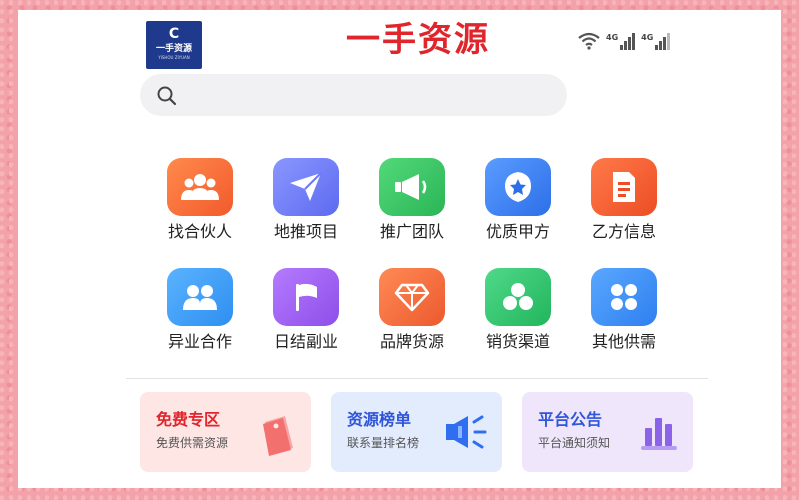  Describe the element at coordinates (416, 432) in the screenshot. I see `card-resource-ranking: 资源榜单 联系量排名榜` at that location.